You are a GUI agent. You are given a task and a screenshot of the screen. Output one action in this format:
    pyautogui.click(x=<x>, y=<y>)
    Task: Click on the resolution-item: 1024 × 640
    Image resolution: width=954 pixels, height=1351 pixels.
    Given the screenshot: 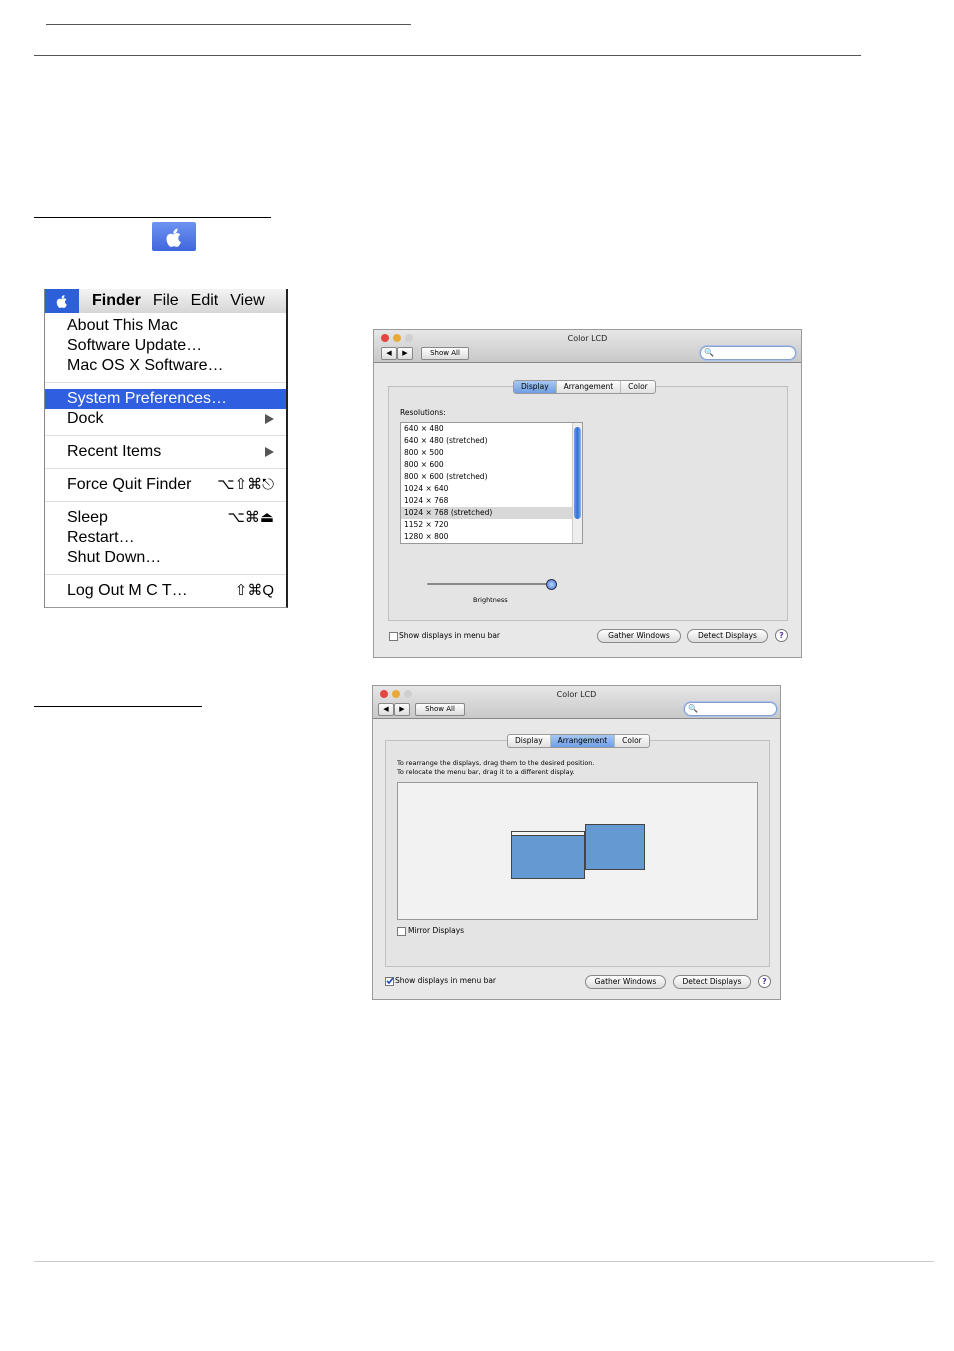 What is the action you would take?
    pyautogui.click(x=491, y=489)
    